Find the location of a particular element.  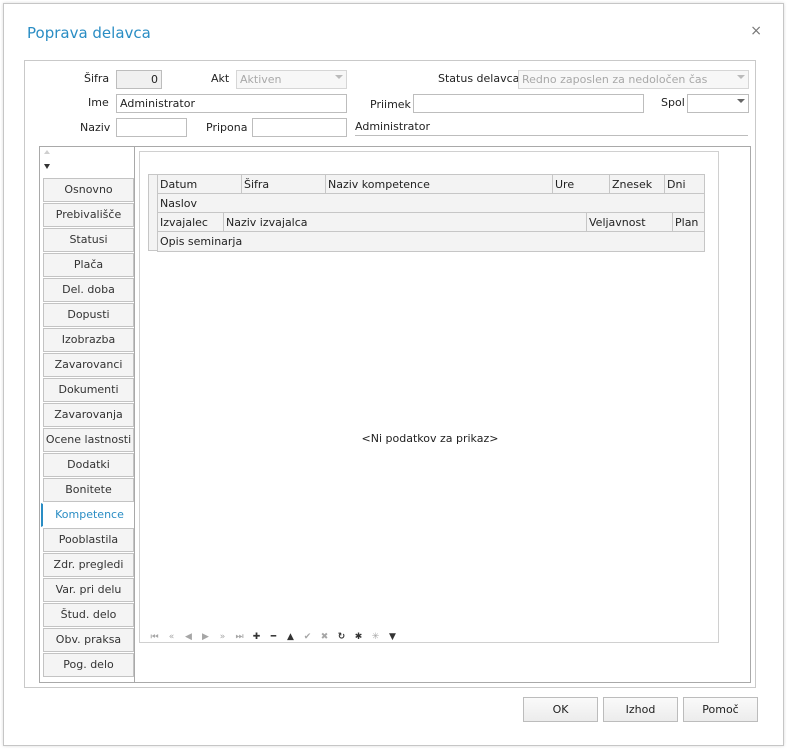

status-value: Redno zaposlen za nedoločen čas is located at coordinates (615, 79).